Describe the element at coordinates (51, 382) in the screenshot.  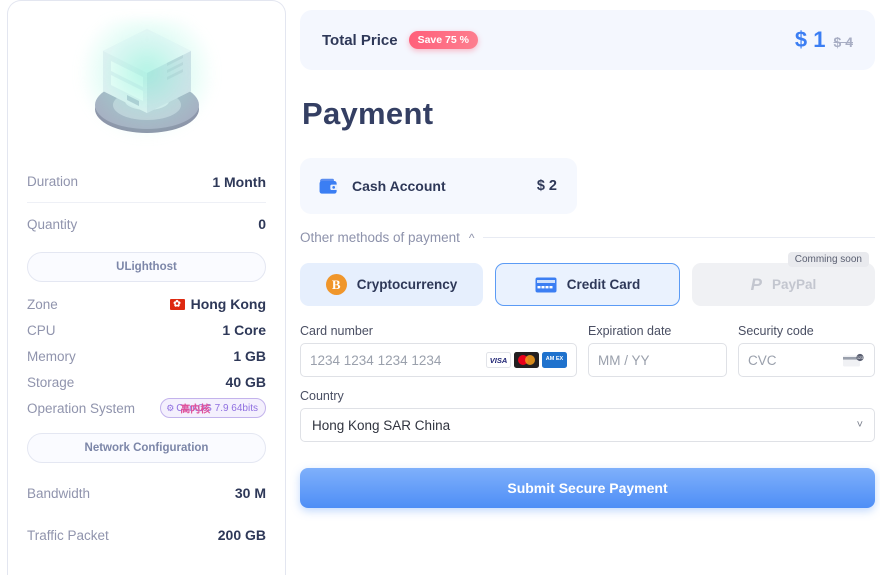
I see `spec-label: Storage` at that location.